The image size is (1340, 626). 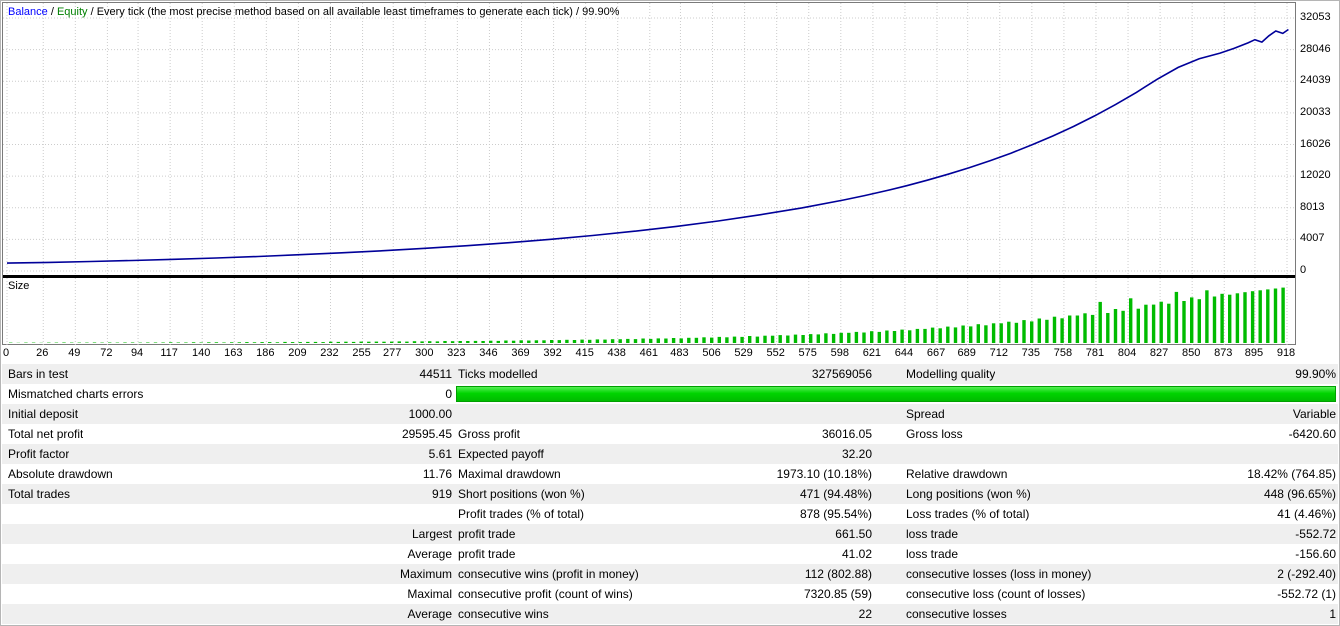 I want to click on y-axis-label: 24039, so click(x=1315, y=80).